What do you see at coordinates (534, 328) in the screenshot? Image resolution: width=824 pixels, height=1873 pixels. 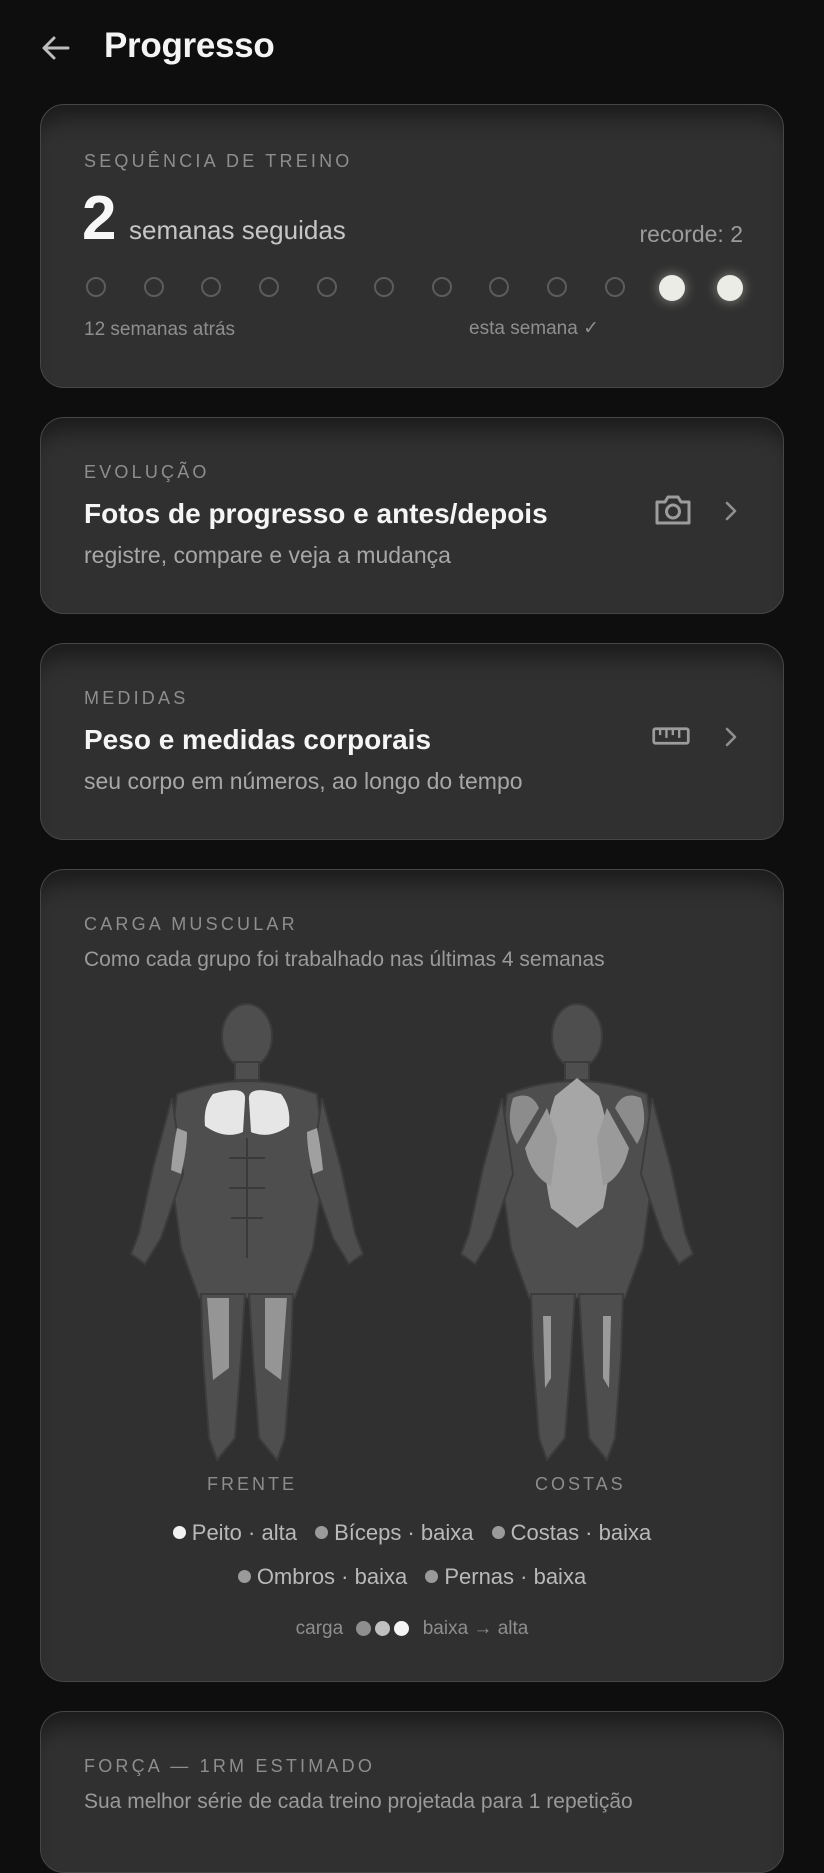 I see `streak-end-label: esta semana ✓` at bounding box center [534, 328].